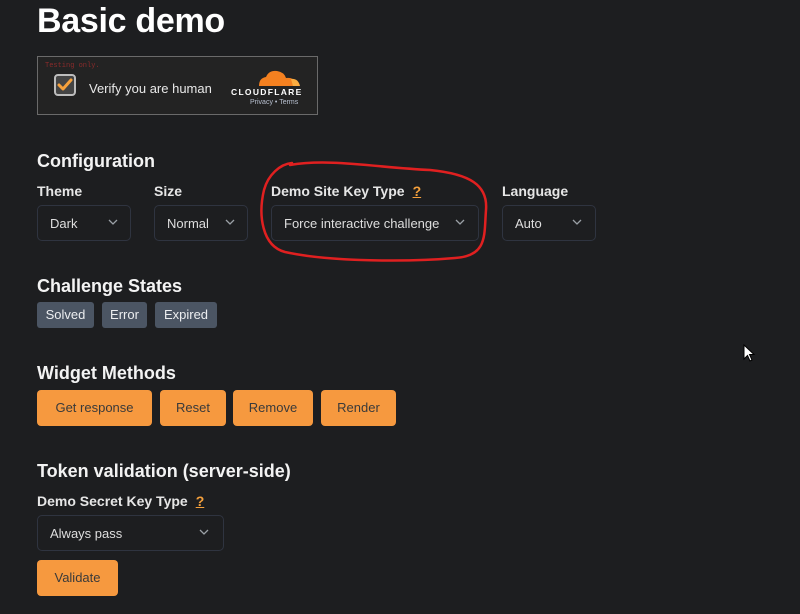  Describe the element at coordinates (549, 223) in the screenshot. I see `language-select: Auto` at that location.